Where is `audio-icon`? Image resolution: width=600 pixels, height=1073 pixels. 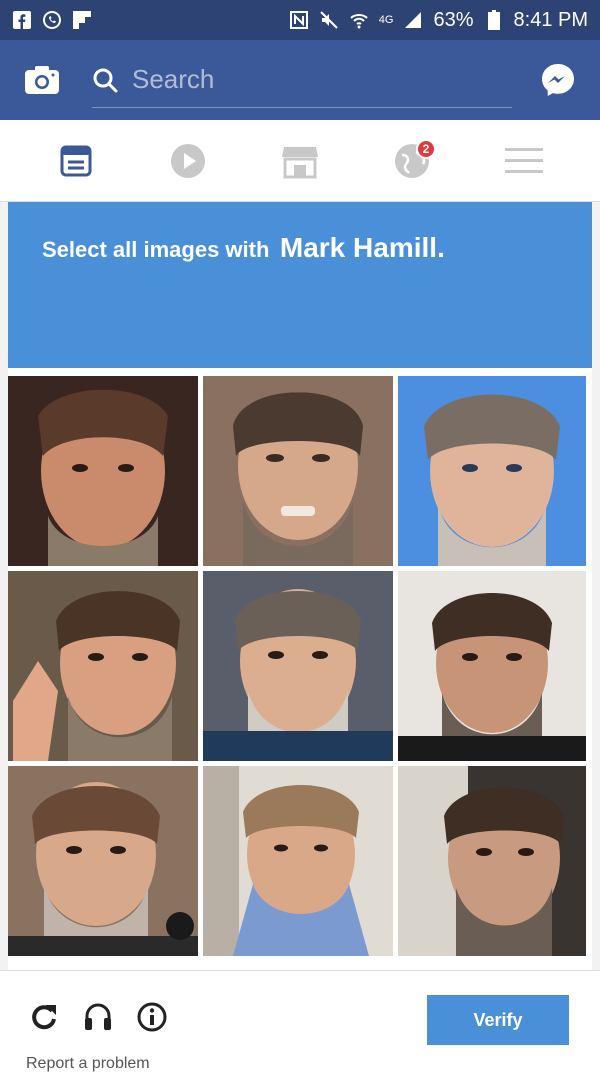 audio-icon is located at coordinates (98, 1017).